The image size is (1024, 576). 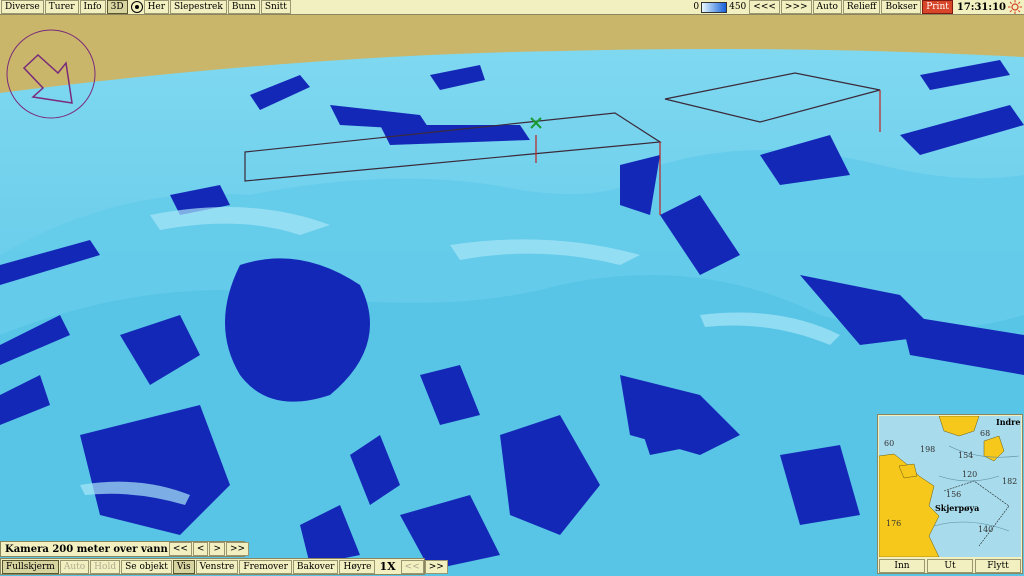 What do you see at coordinates (315, 566) in the screenshot?
I see `backward-button: Bakover` at bounding box center [315, 566].